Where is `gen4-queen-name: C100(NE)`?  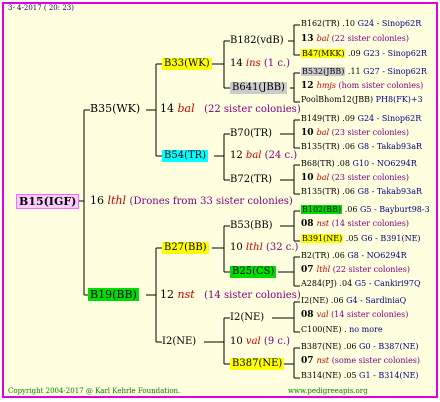
gen4-queen-name: C100(NE) is located at coordinates (321, 329).